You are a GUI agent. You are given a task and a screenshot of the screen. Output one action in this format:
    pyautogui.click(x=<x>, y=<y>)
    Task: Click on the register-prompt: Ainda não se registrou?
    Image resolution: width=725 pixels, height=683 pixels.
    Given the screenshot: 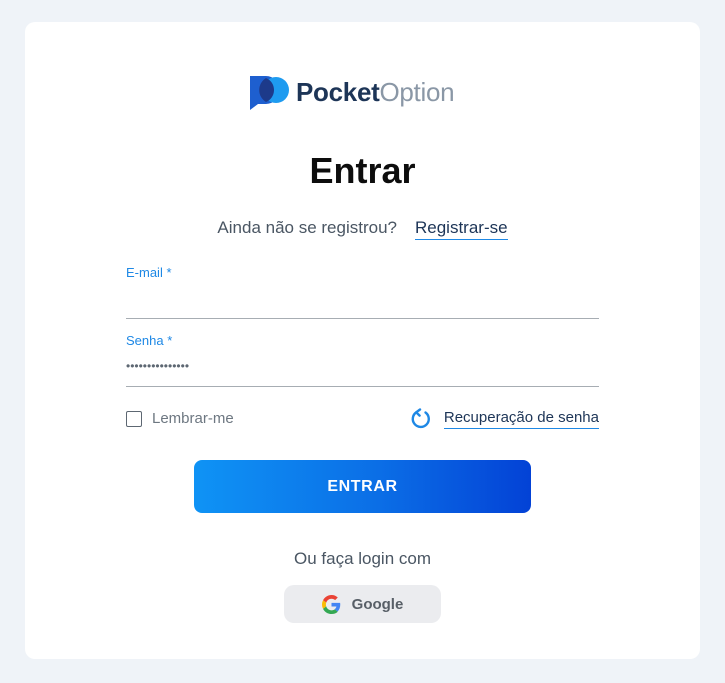 What is the action you would take?
    pyautogui.click(x=307, y=227)
    